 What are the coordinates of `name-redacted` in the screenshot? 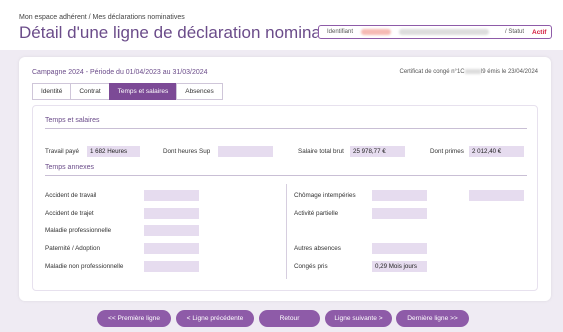 It's located at (444, 32).